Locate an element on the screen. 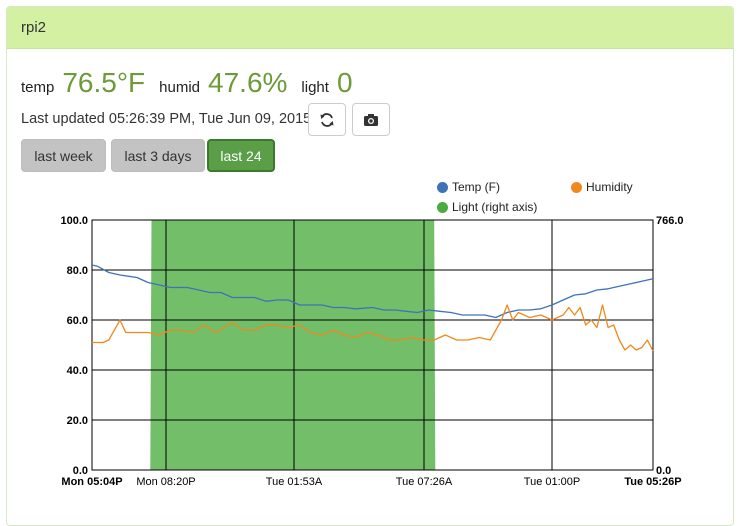 The height and width of the screenshot is (526, 744). snapshot-button is located at coordinates (371, 119).